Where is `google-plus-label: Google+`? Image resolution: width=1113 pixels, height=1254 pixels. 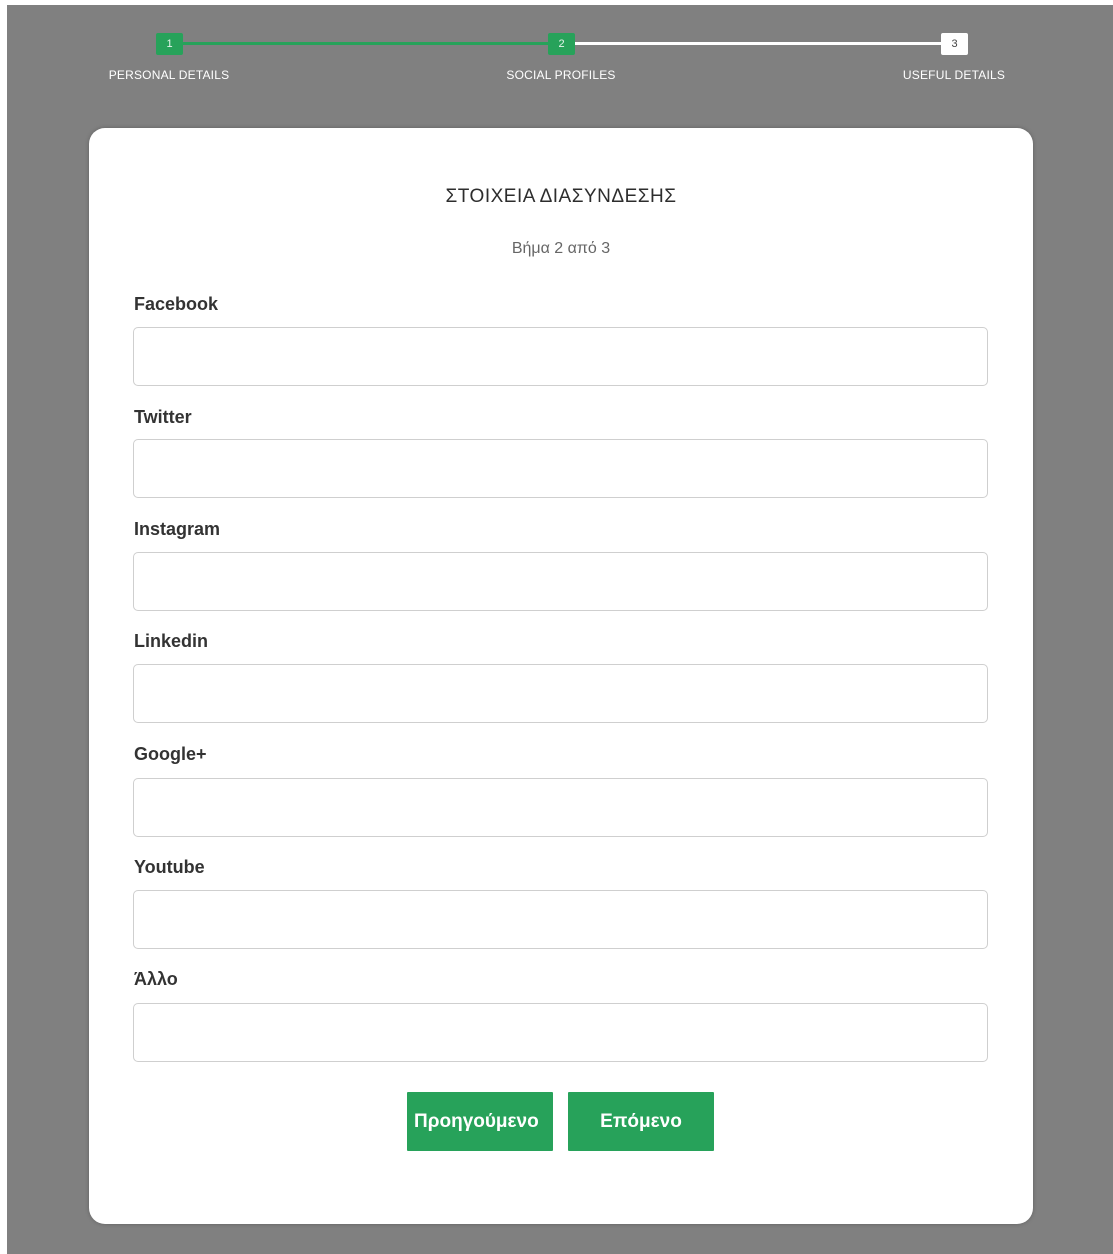
google-plus-label: Google+ is located at coordinates (170, 754).